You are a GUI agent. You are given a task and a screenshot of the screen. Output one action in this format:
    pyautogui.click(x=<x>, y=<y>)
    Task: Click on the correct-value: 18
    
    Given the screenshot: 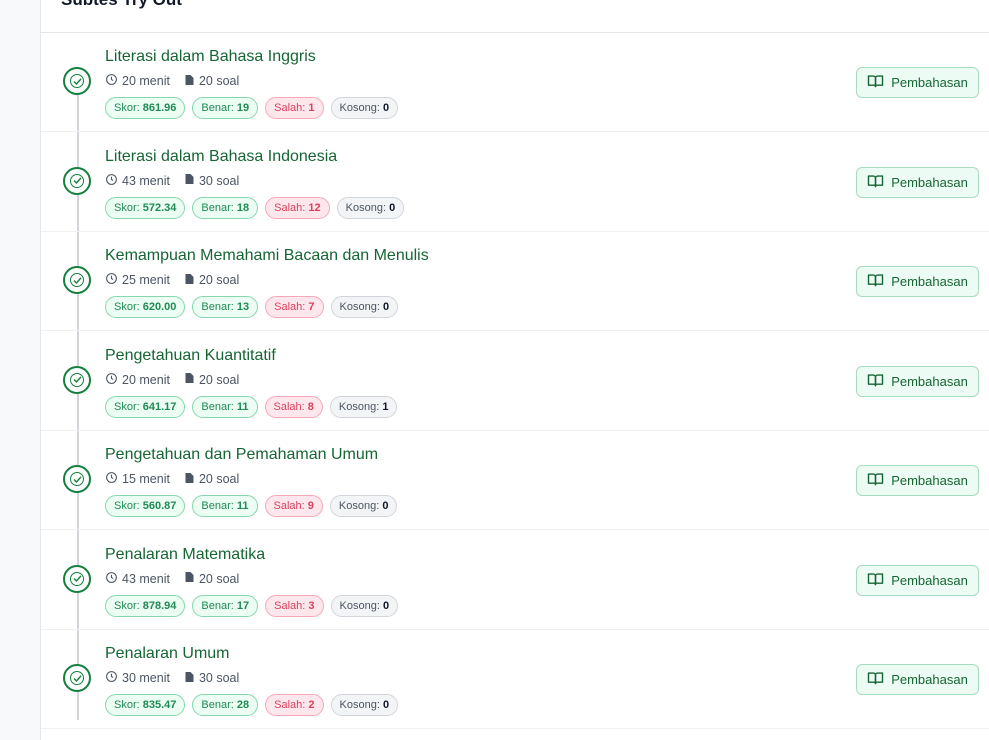 What is the action you would take?
    pyautogui.click(x=243, y=207)
    